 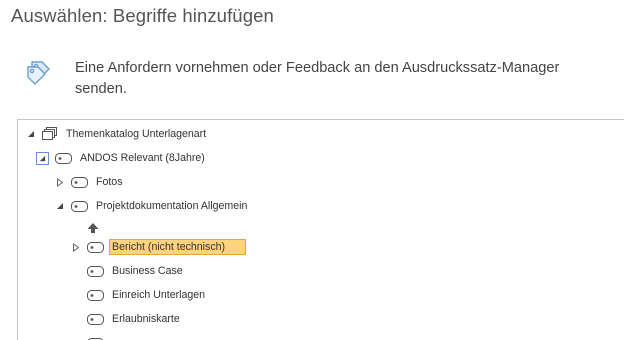 I want to click on tree-node-label: Einreich Unterlagen, so click(x=159, y=295).